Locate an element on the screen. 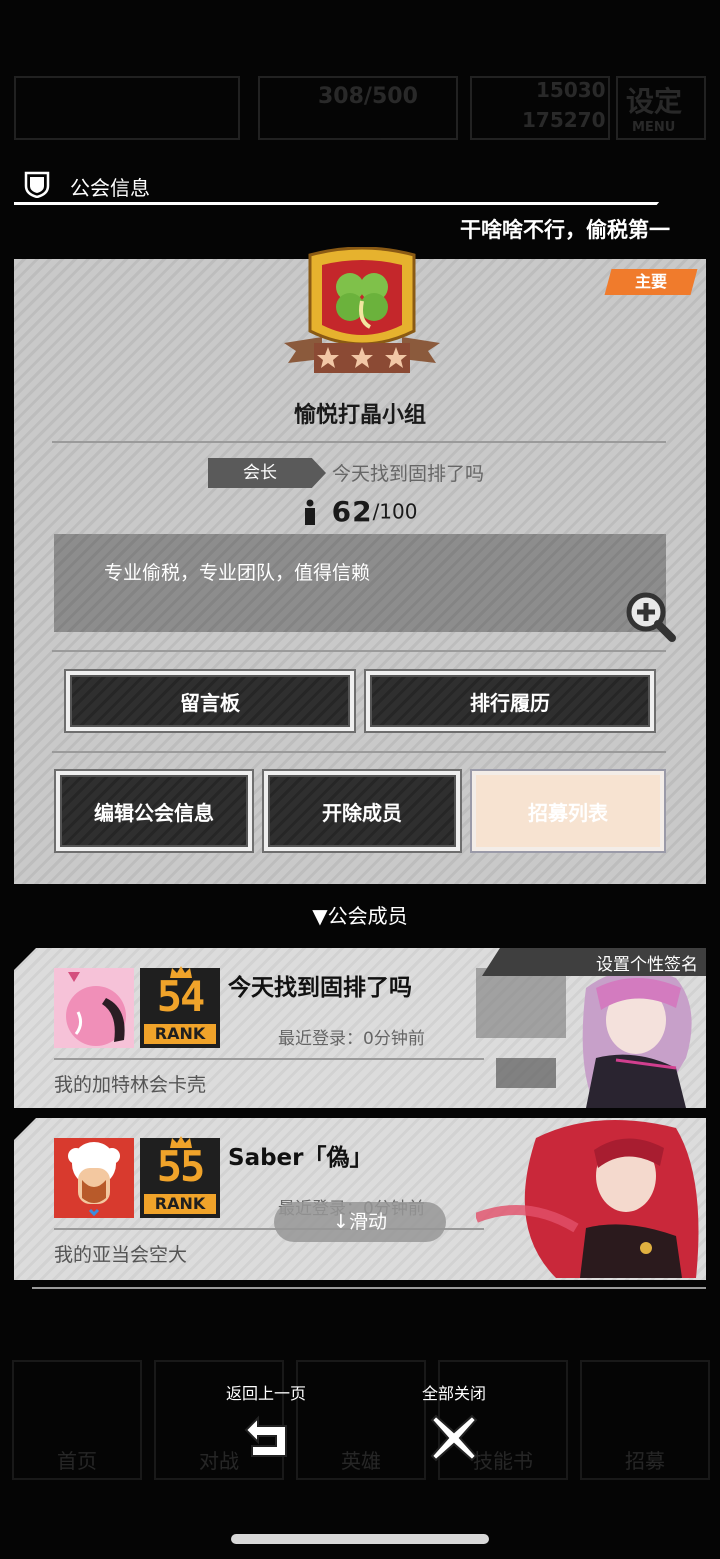  member-count-value: 62 is located at coordinates (352, 511).